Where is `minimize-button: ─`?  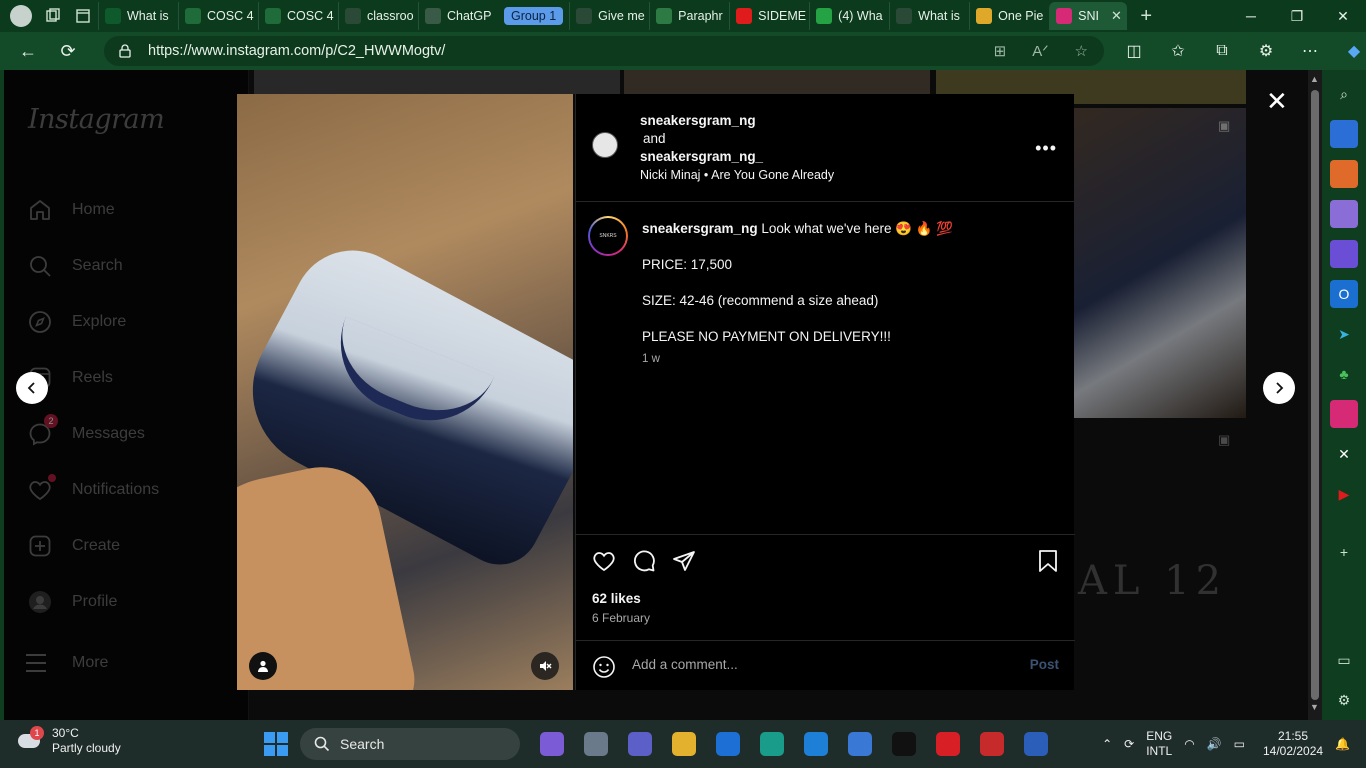
minimize-button: ─ is located at coordinates (1251, 16).